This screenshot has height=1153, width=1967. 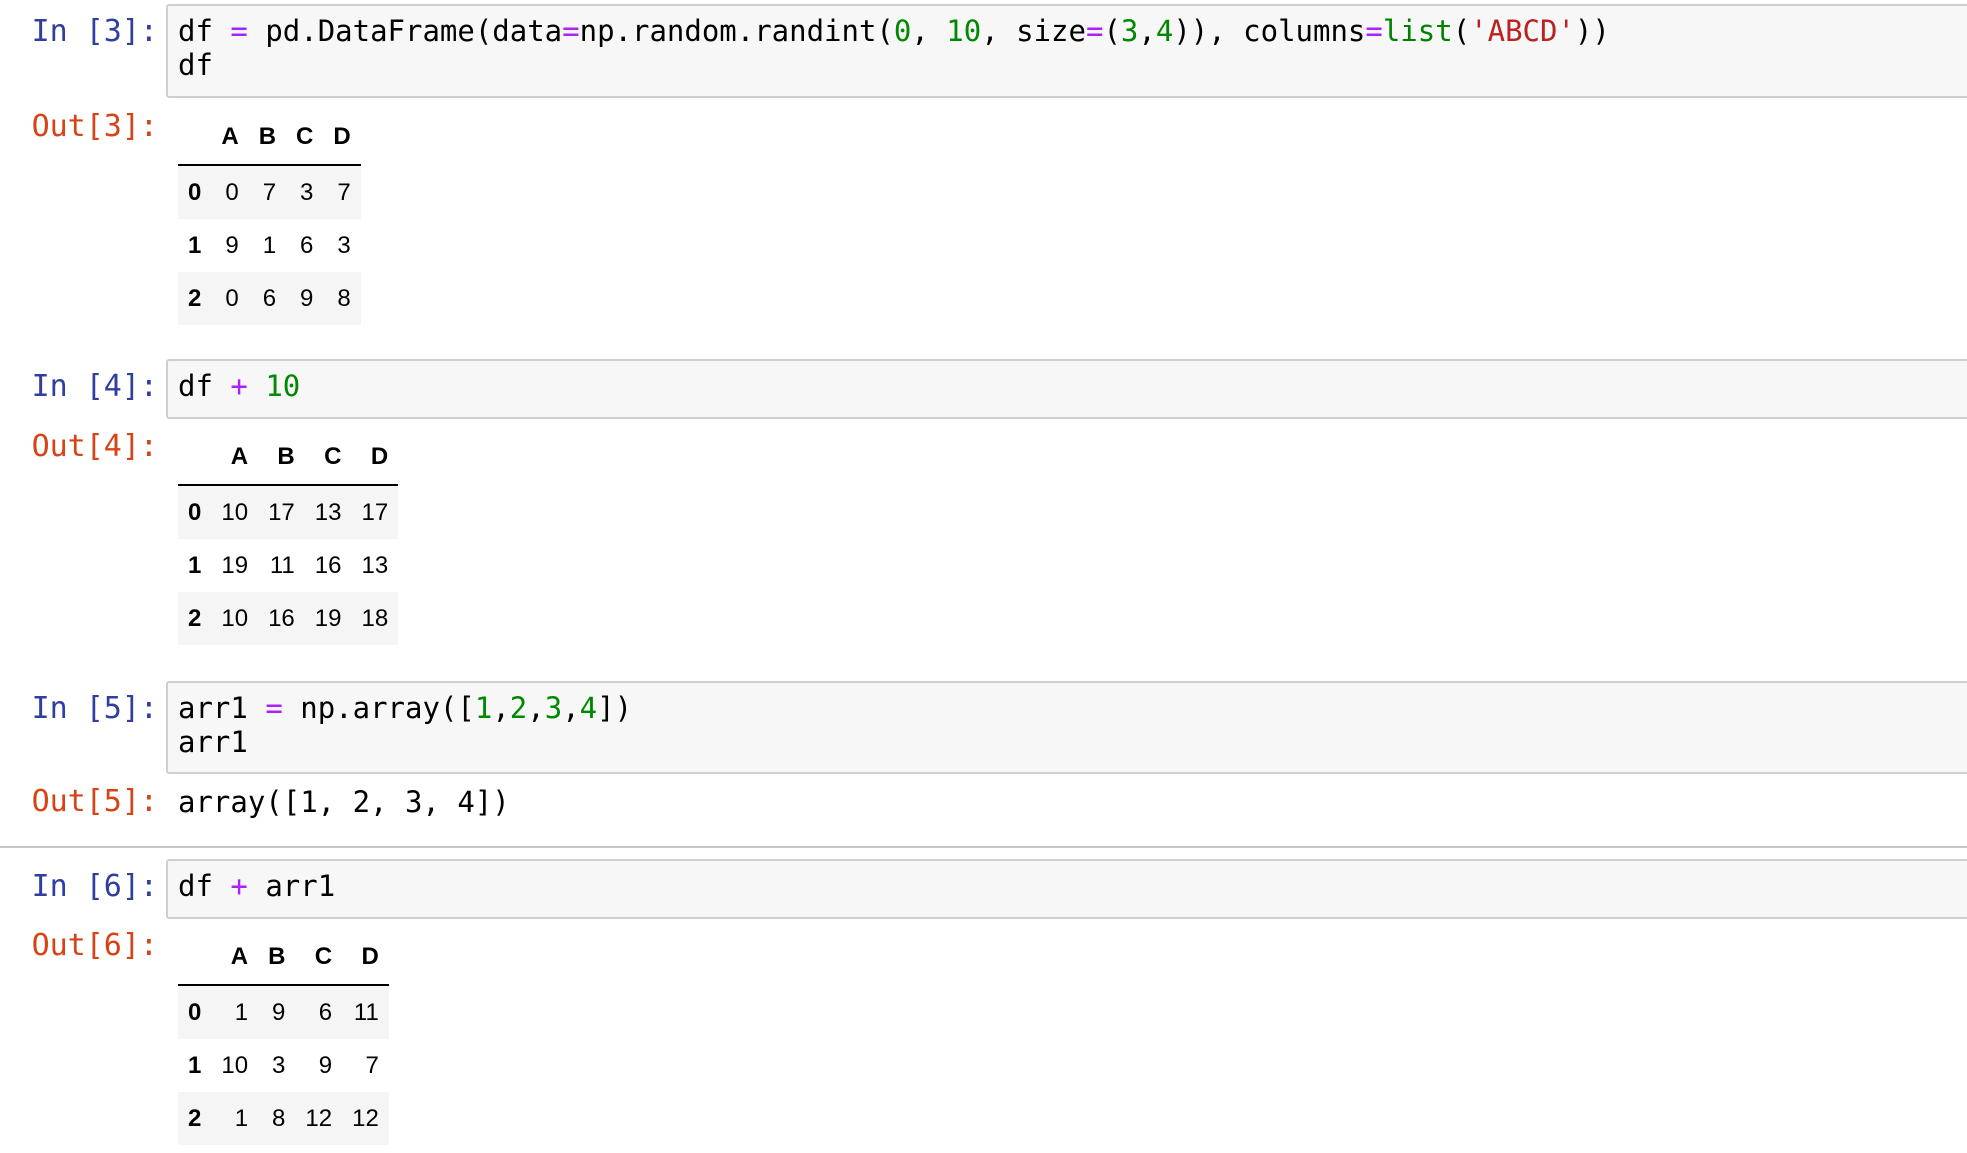 What do you see at coordinates (281, 512) in the screenshot?
I see `table-cell: 17` at bounding box center [281, 512].